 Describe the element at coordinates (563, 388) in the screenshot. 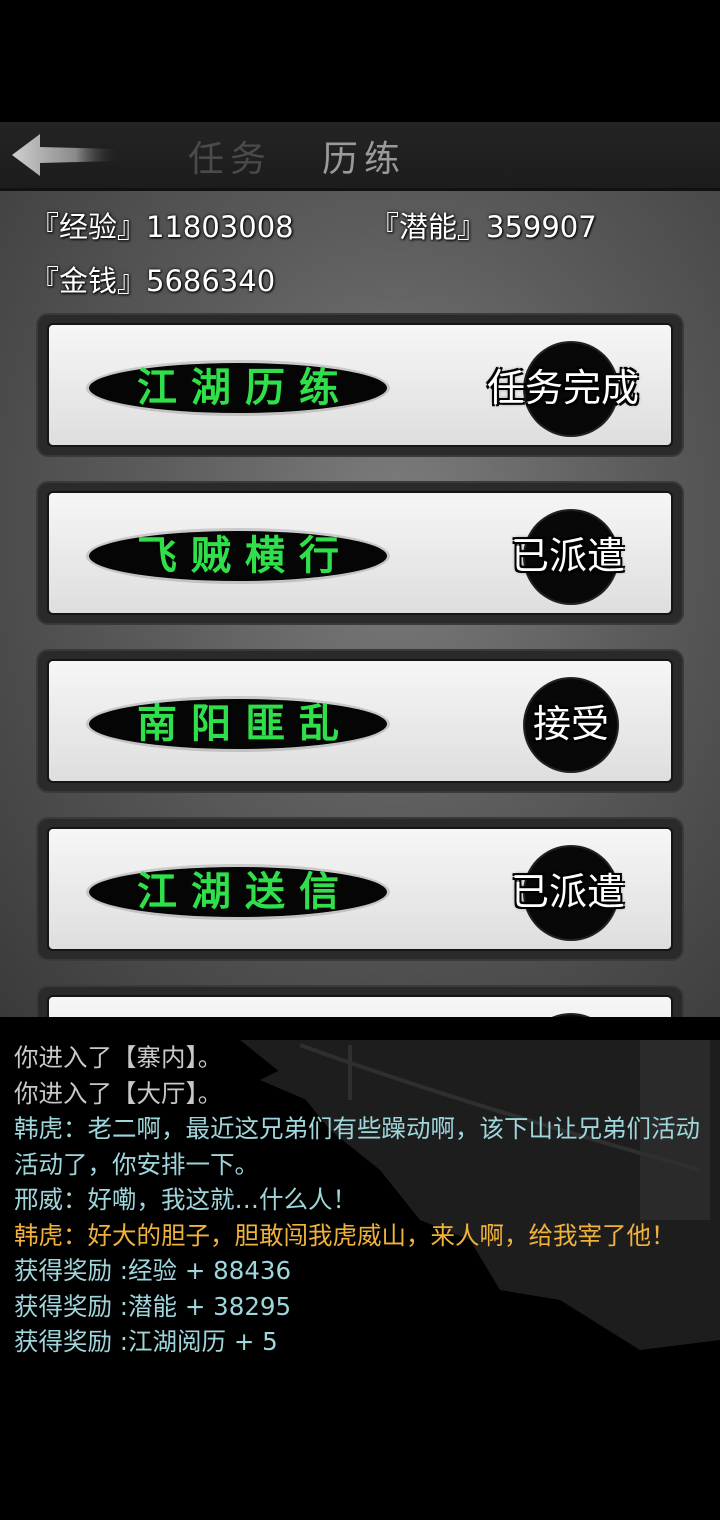

I see `quest-status-button: 任务完成` at that location.